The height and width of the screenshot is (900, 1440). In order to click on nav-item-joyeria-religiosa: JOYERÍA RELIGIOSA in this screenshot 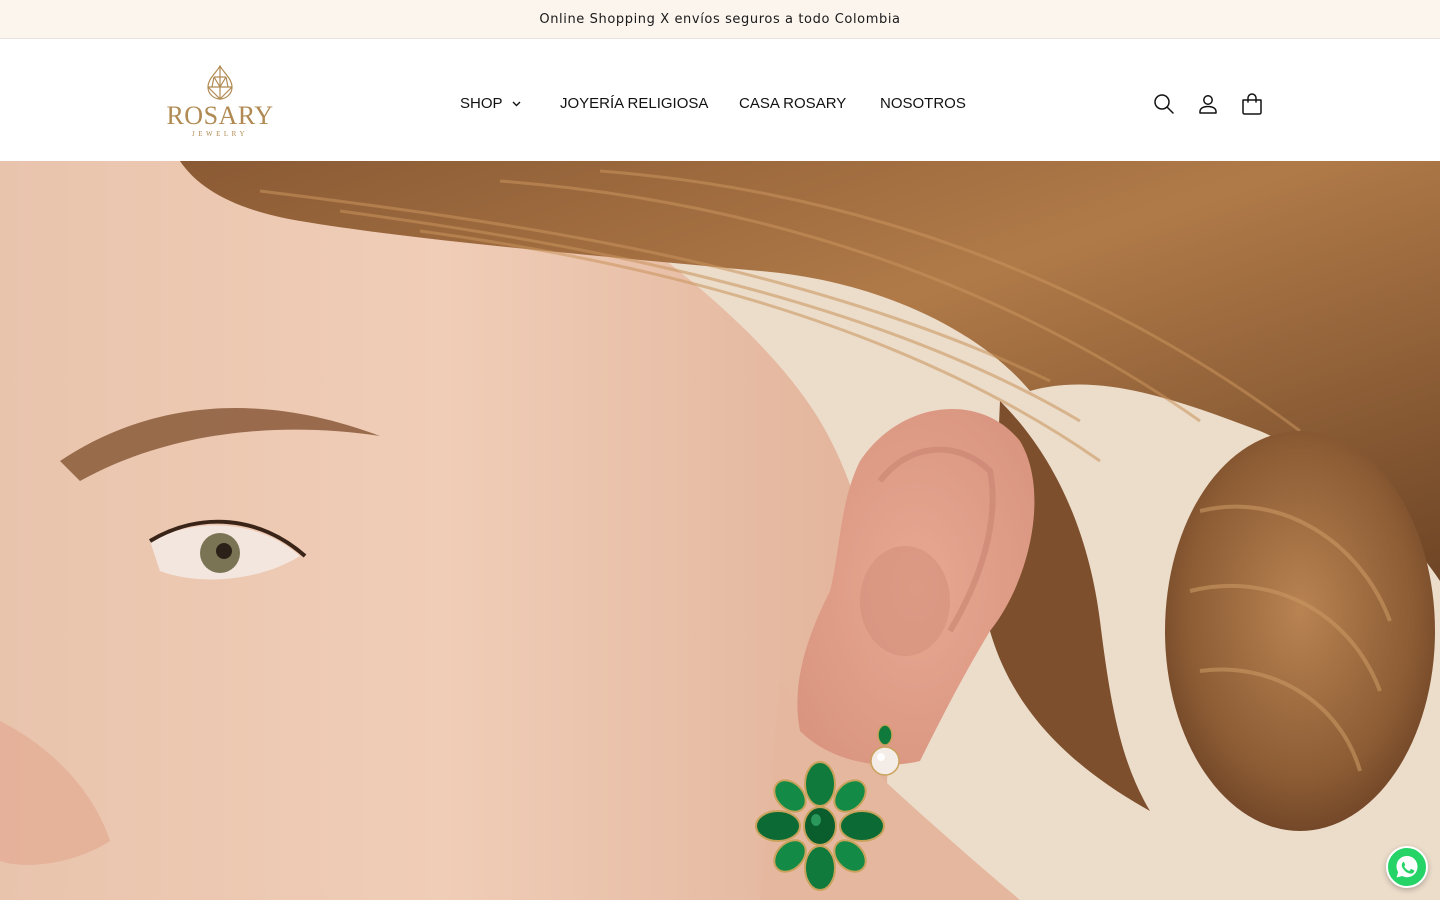, I will do `click(634, 103)`.